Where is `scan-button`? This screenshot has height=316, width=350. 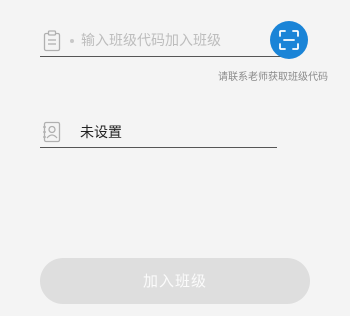 scan-button is located at coordinates (289, 40).